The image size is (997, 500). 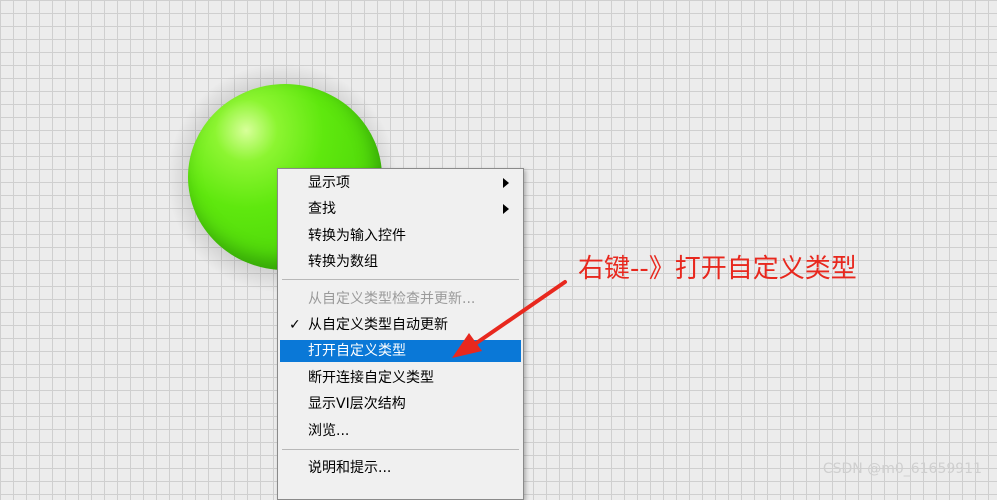 What do you see at coordinates (717, 269) in the screenshot?
I see `annotation-text: 右键--》打开自定义类型` at bounding box center [717, 269].